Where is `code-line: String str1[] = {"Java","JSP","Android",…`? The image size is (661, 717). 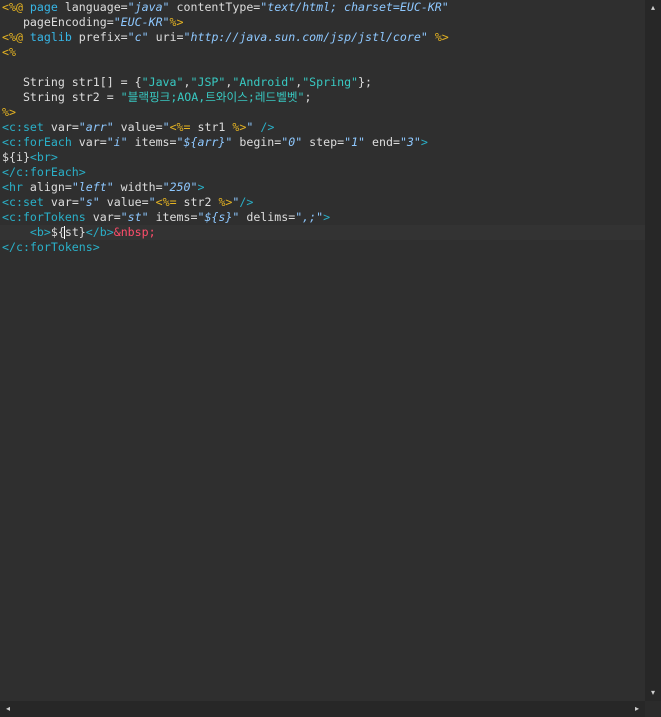 code-line: String str1[] = {"Java","JSP","Android",… is located at coordinates (187, 82).